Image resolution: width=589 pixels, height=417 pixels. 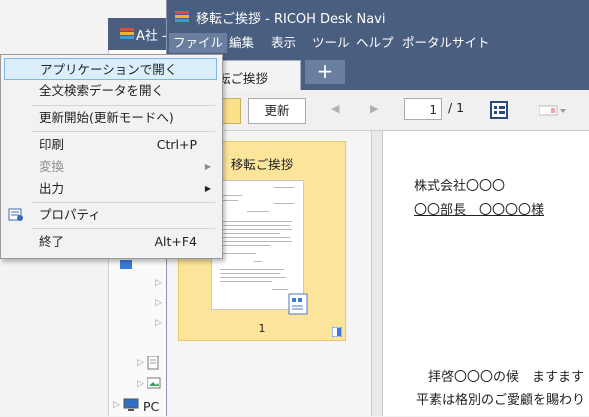 I want to click on prev-page-icon: ◀, so click(x=335, y=108).